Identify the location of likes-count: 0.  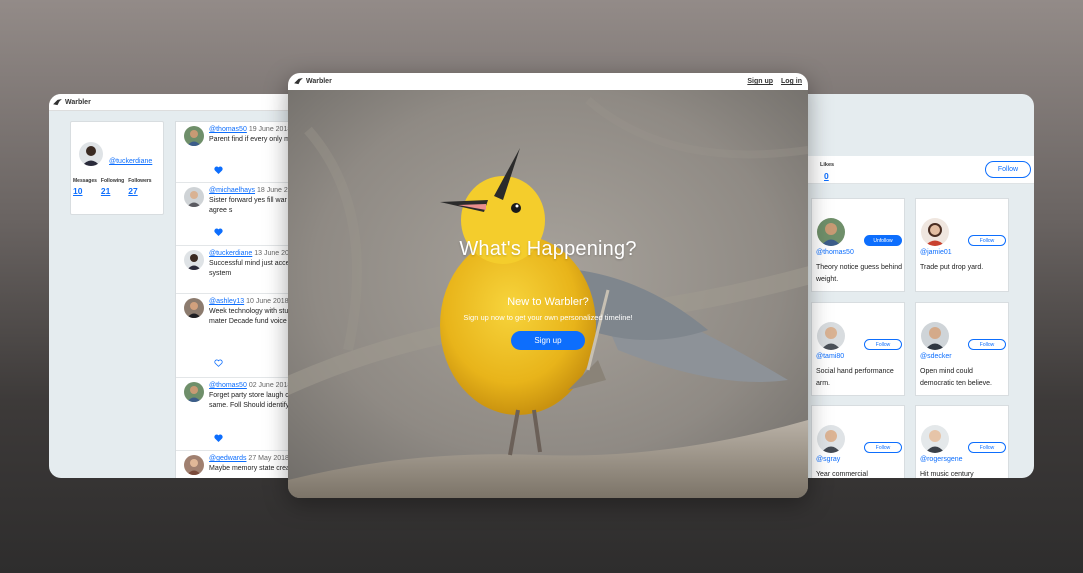
(826, 176).